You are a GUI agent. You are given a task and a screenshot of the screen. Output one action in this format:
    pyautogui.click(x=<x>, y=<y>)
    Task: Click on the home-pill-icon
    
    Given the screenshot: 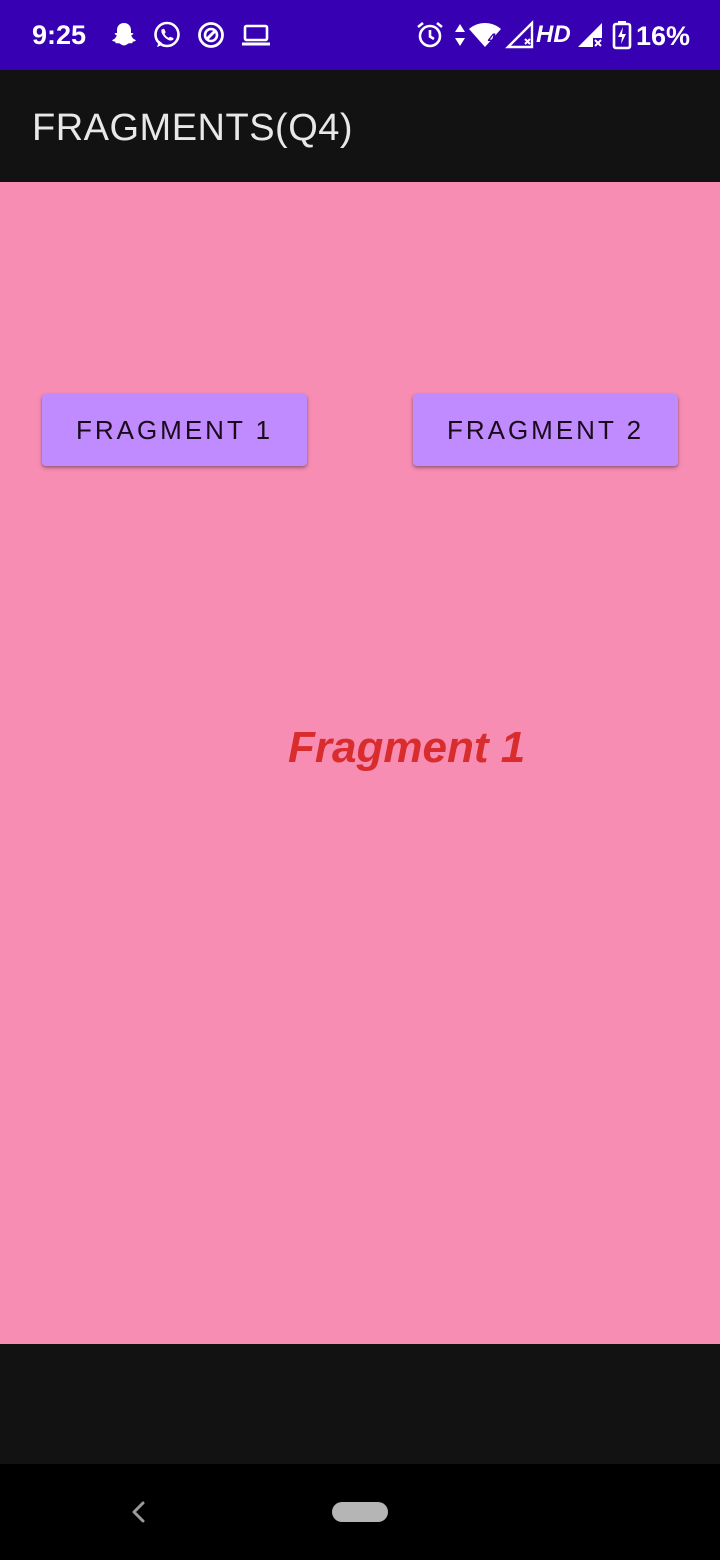 What is the action you would take?
    pyautogui.click(x=360, y=1512)
    